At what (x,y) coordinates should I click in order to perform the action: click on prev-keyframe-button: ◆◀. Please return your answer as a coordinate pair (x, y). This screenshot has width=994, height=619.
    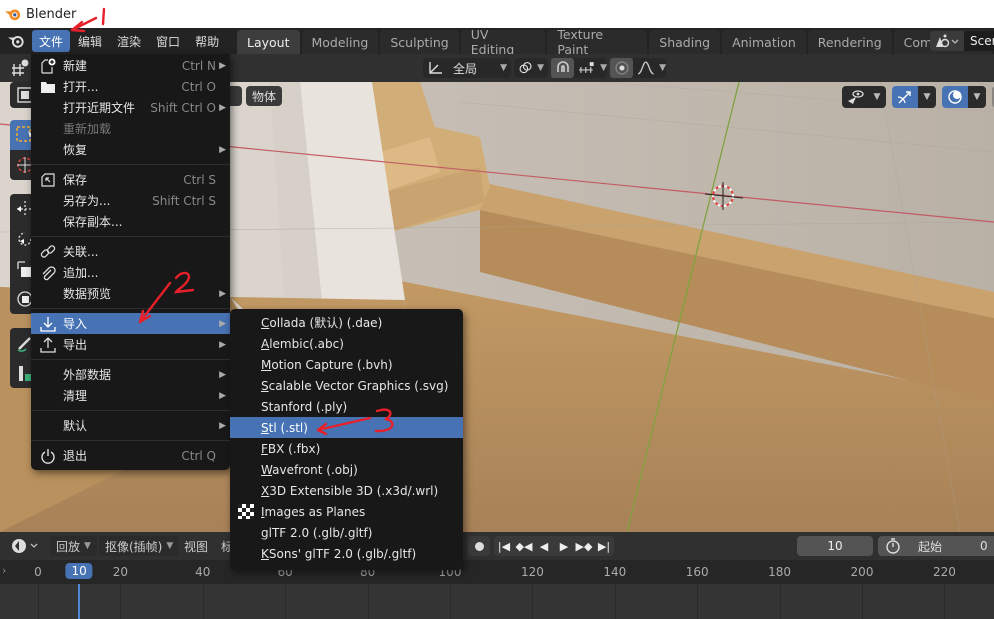
    Looking at the image, I should click on (524, 546).